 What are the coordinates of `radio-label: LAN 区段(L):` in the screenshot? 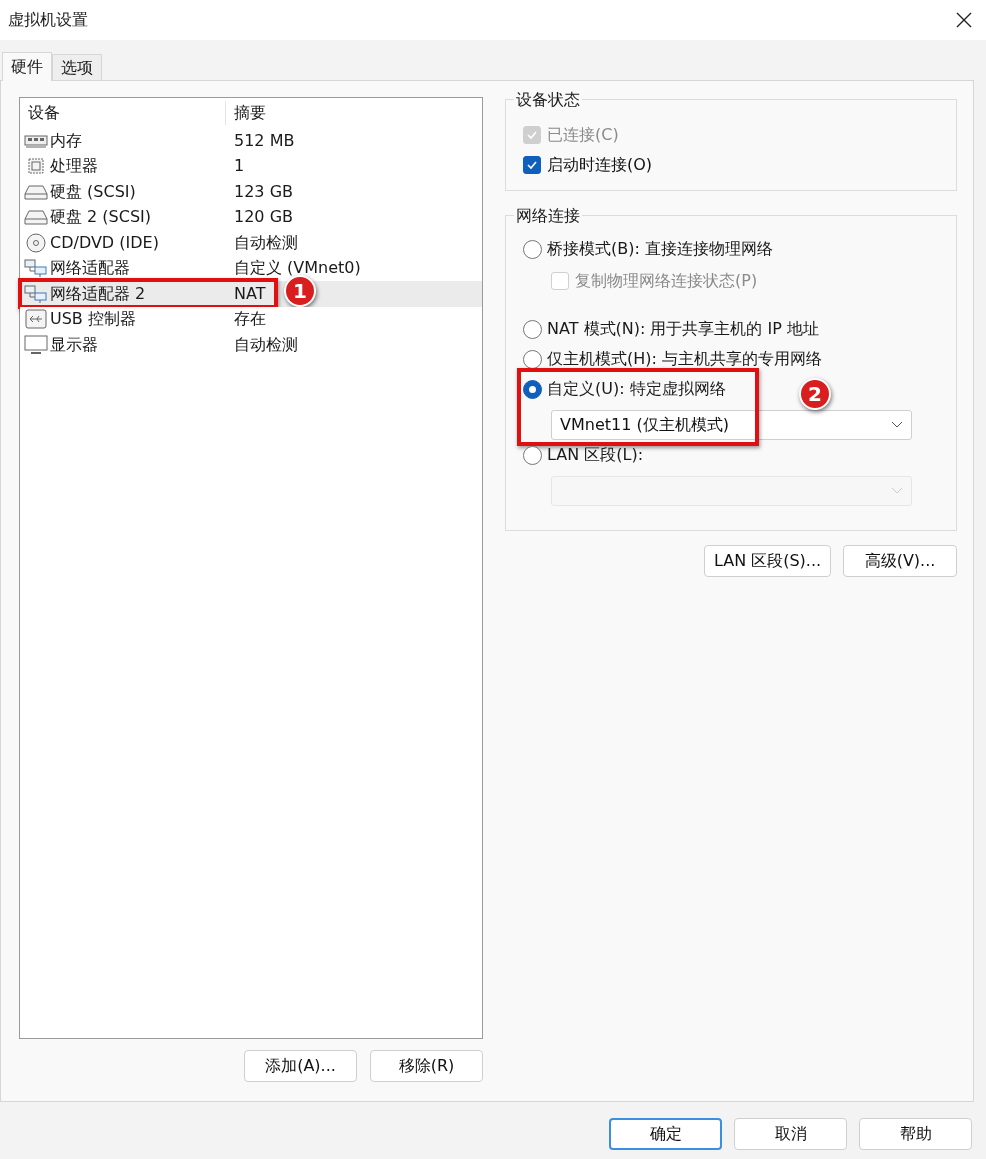 It's located at (595, 455).